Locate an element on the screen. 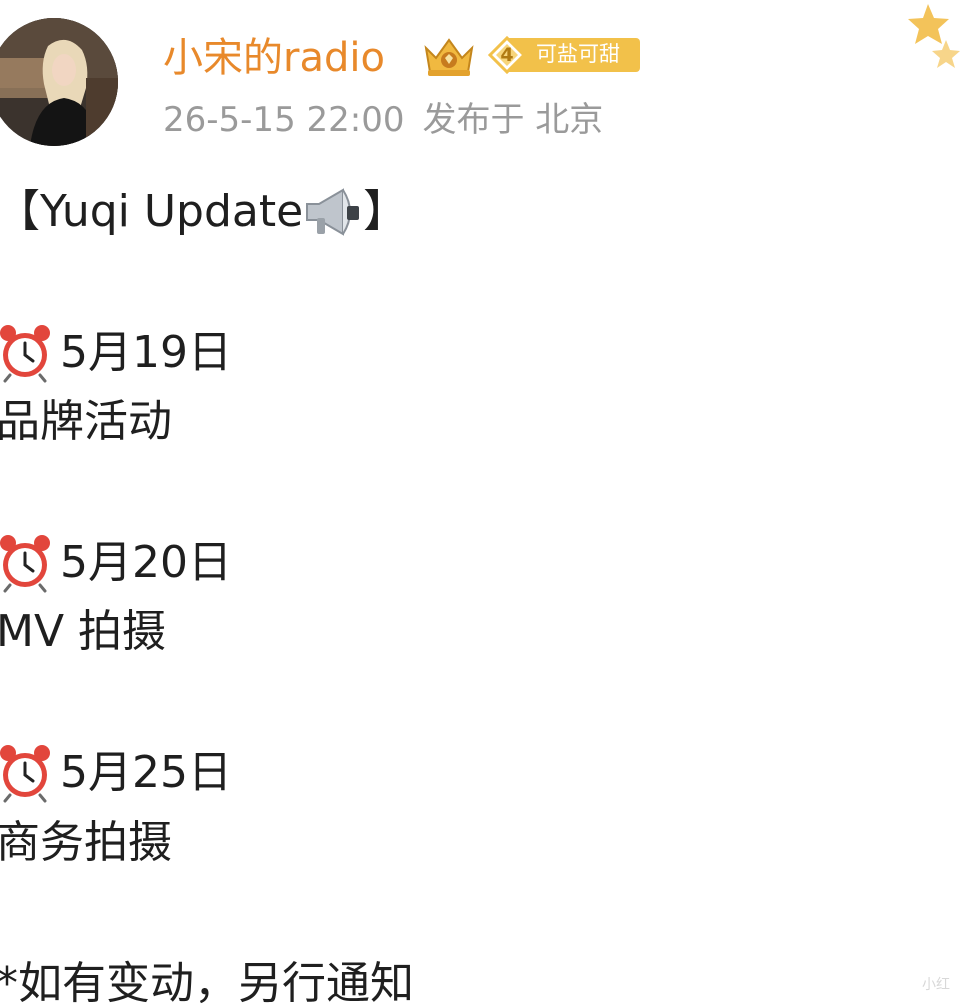  schedule-date-1: 5月19日 is located at coordinates (116, 353).